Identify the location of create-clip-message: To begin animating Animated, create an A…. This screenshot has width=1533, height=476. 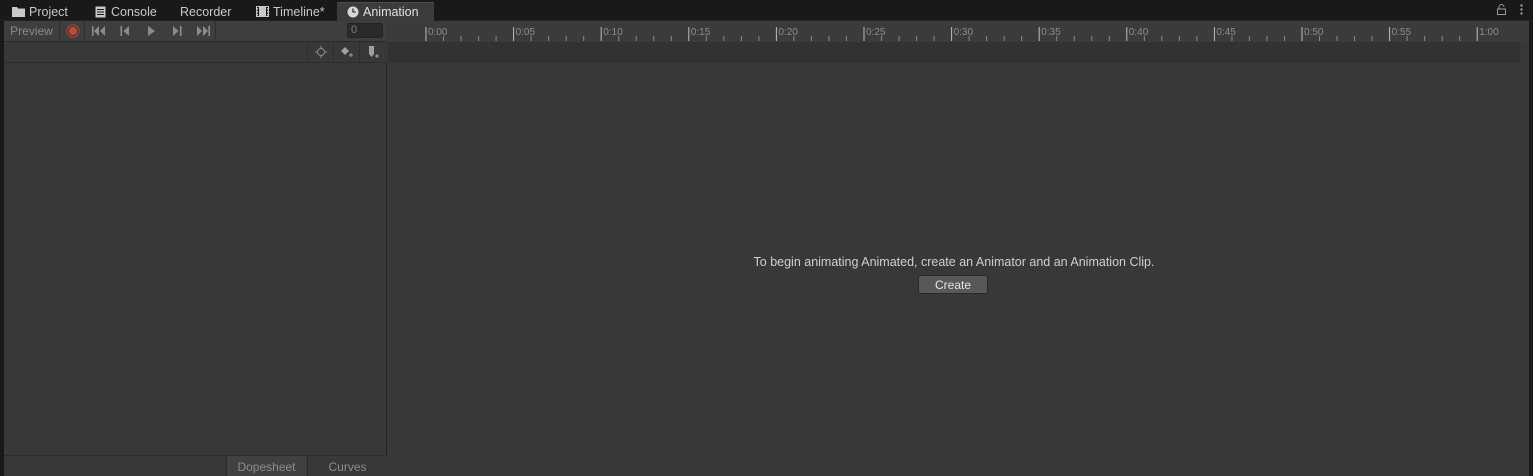
(954, 262).